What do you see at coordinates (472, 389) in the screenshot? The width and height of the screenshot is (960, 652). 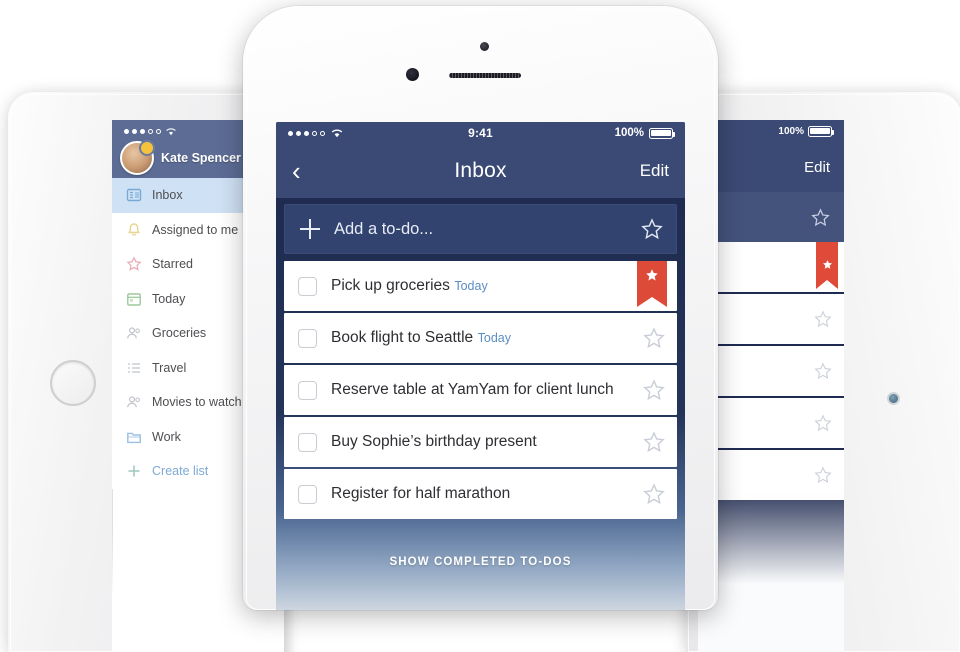 I see `todo-title: Reserve table at YamYam for client lunch` at bounding box center [472, 389].